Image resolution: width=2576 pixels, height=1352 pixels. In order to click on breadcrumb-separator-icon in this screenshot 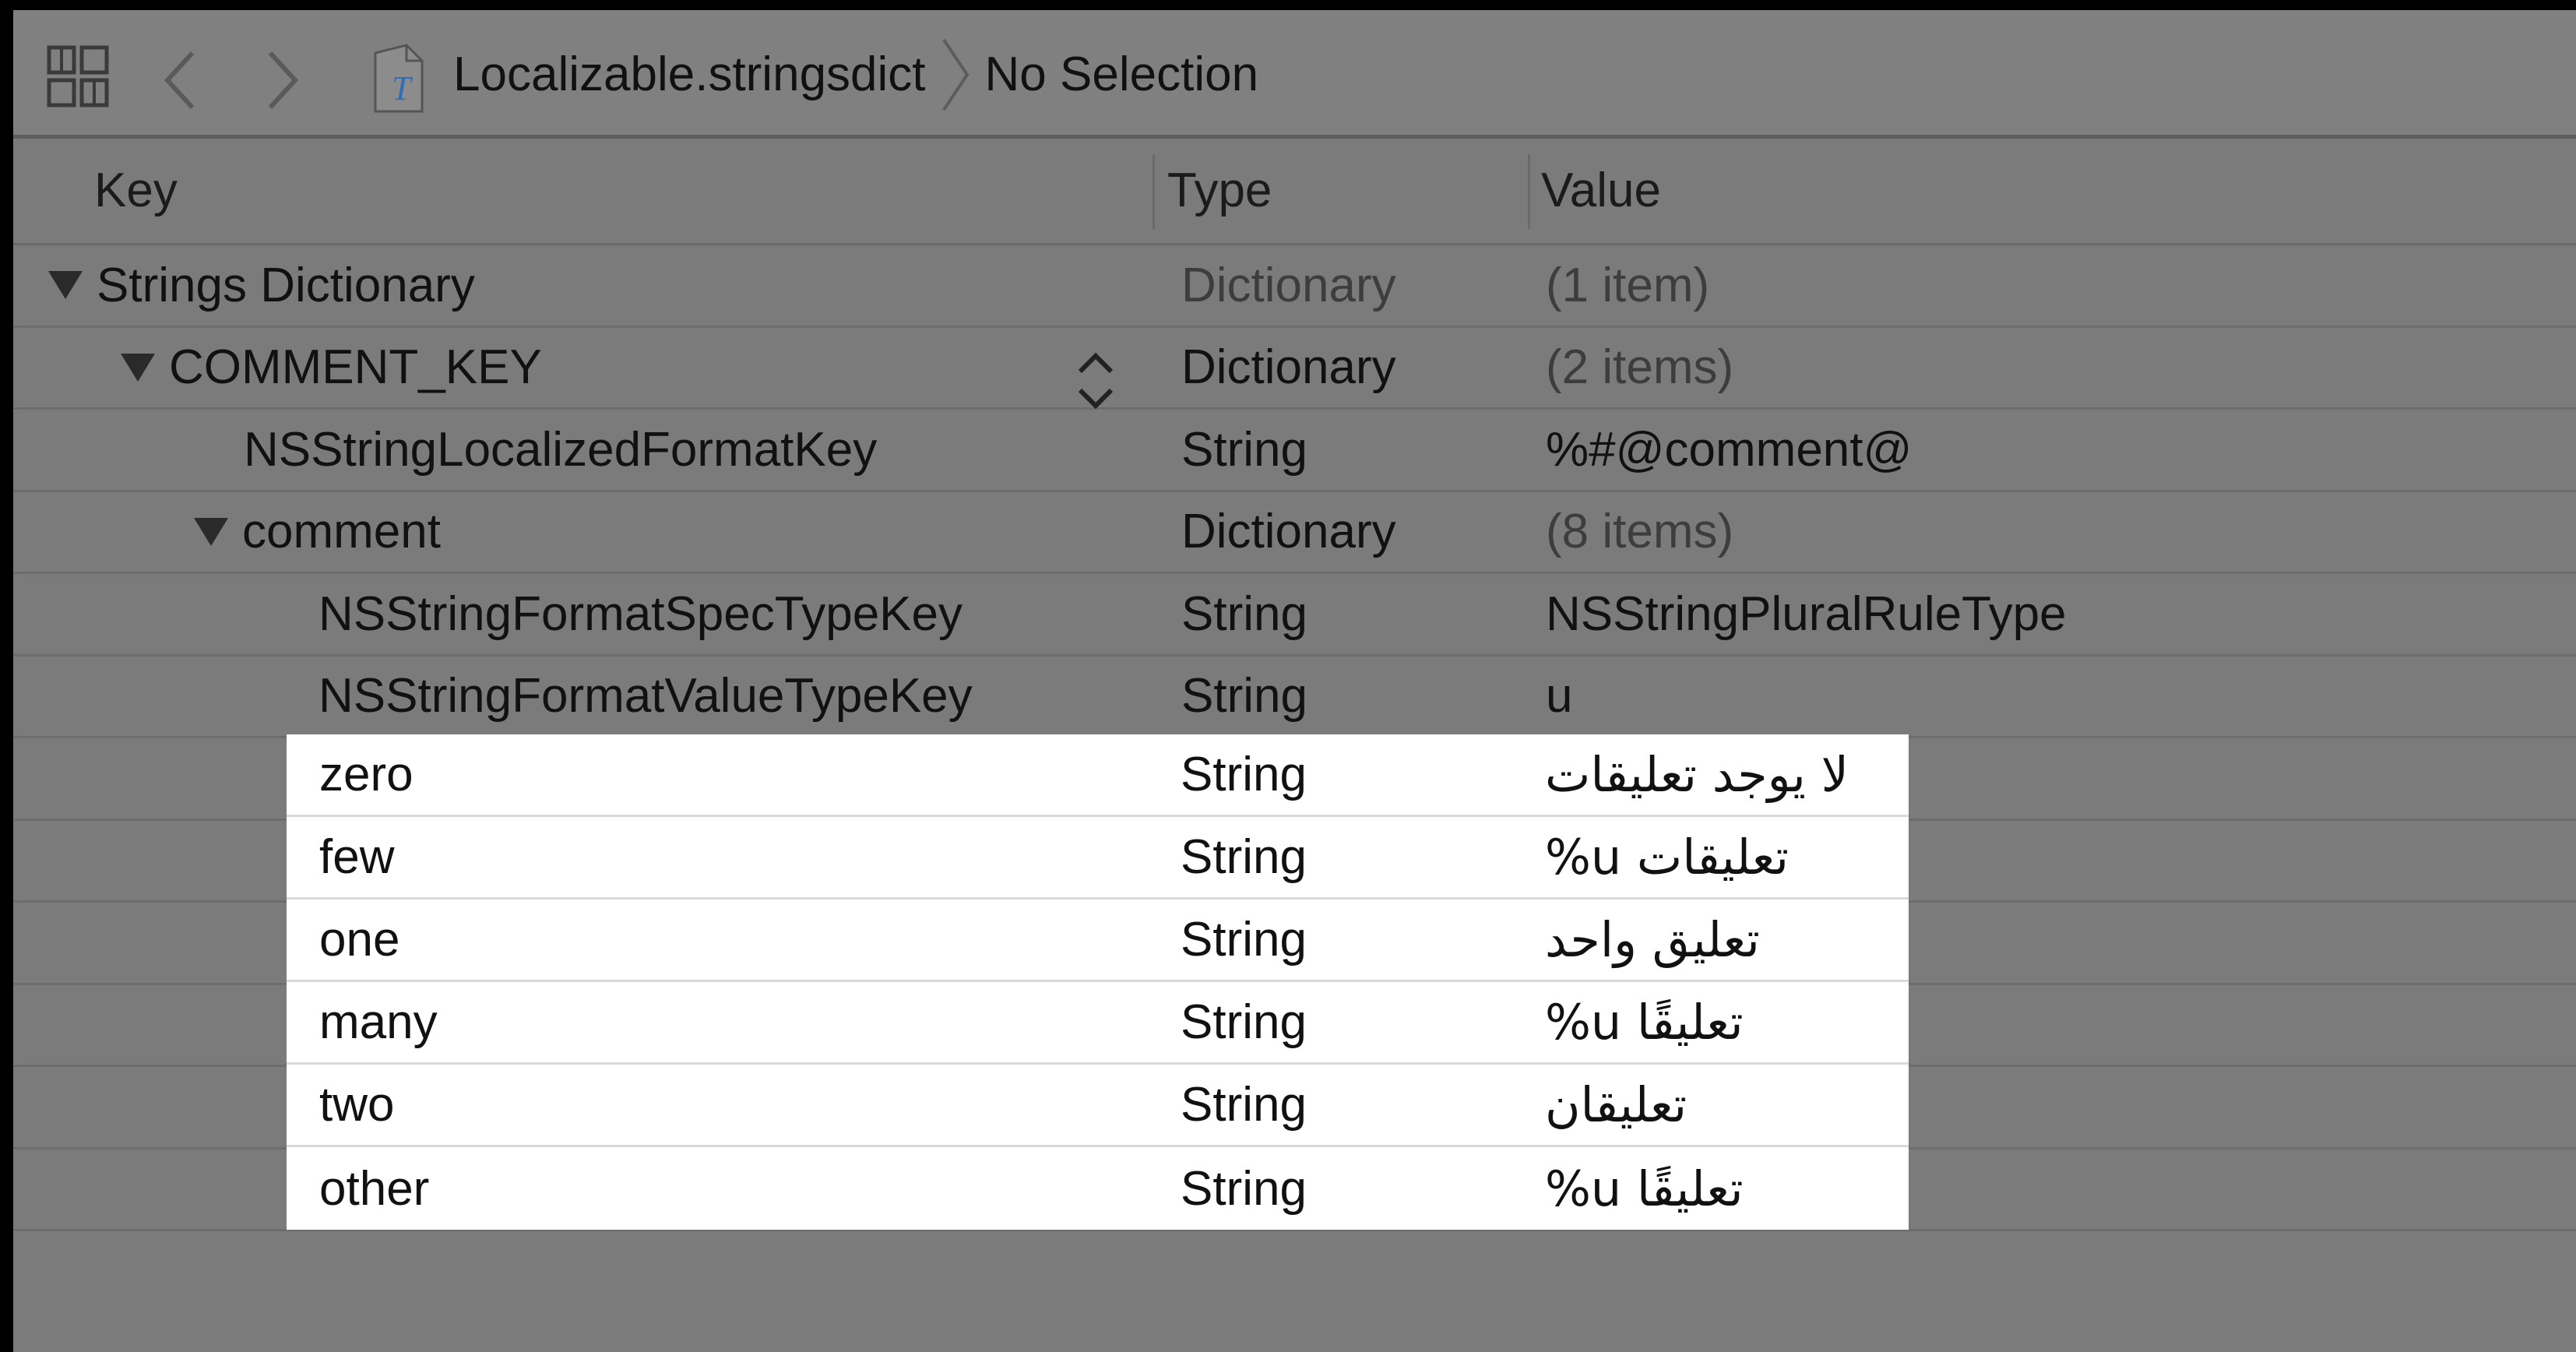, I will do `click(955, 74)`.